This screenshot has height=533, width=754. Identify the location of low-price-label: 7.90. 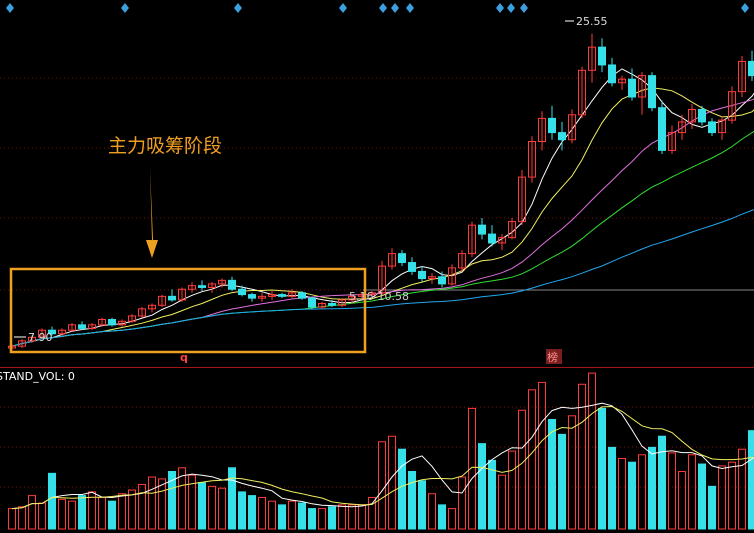
(40, 337).